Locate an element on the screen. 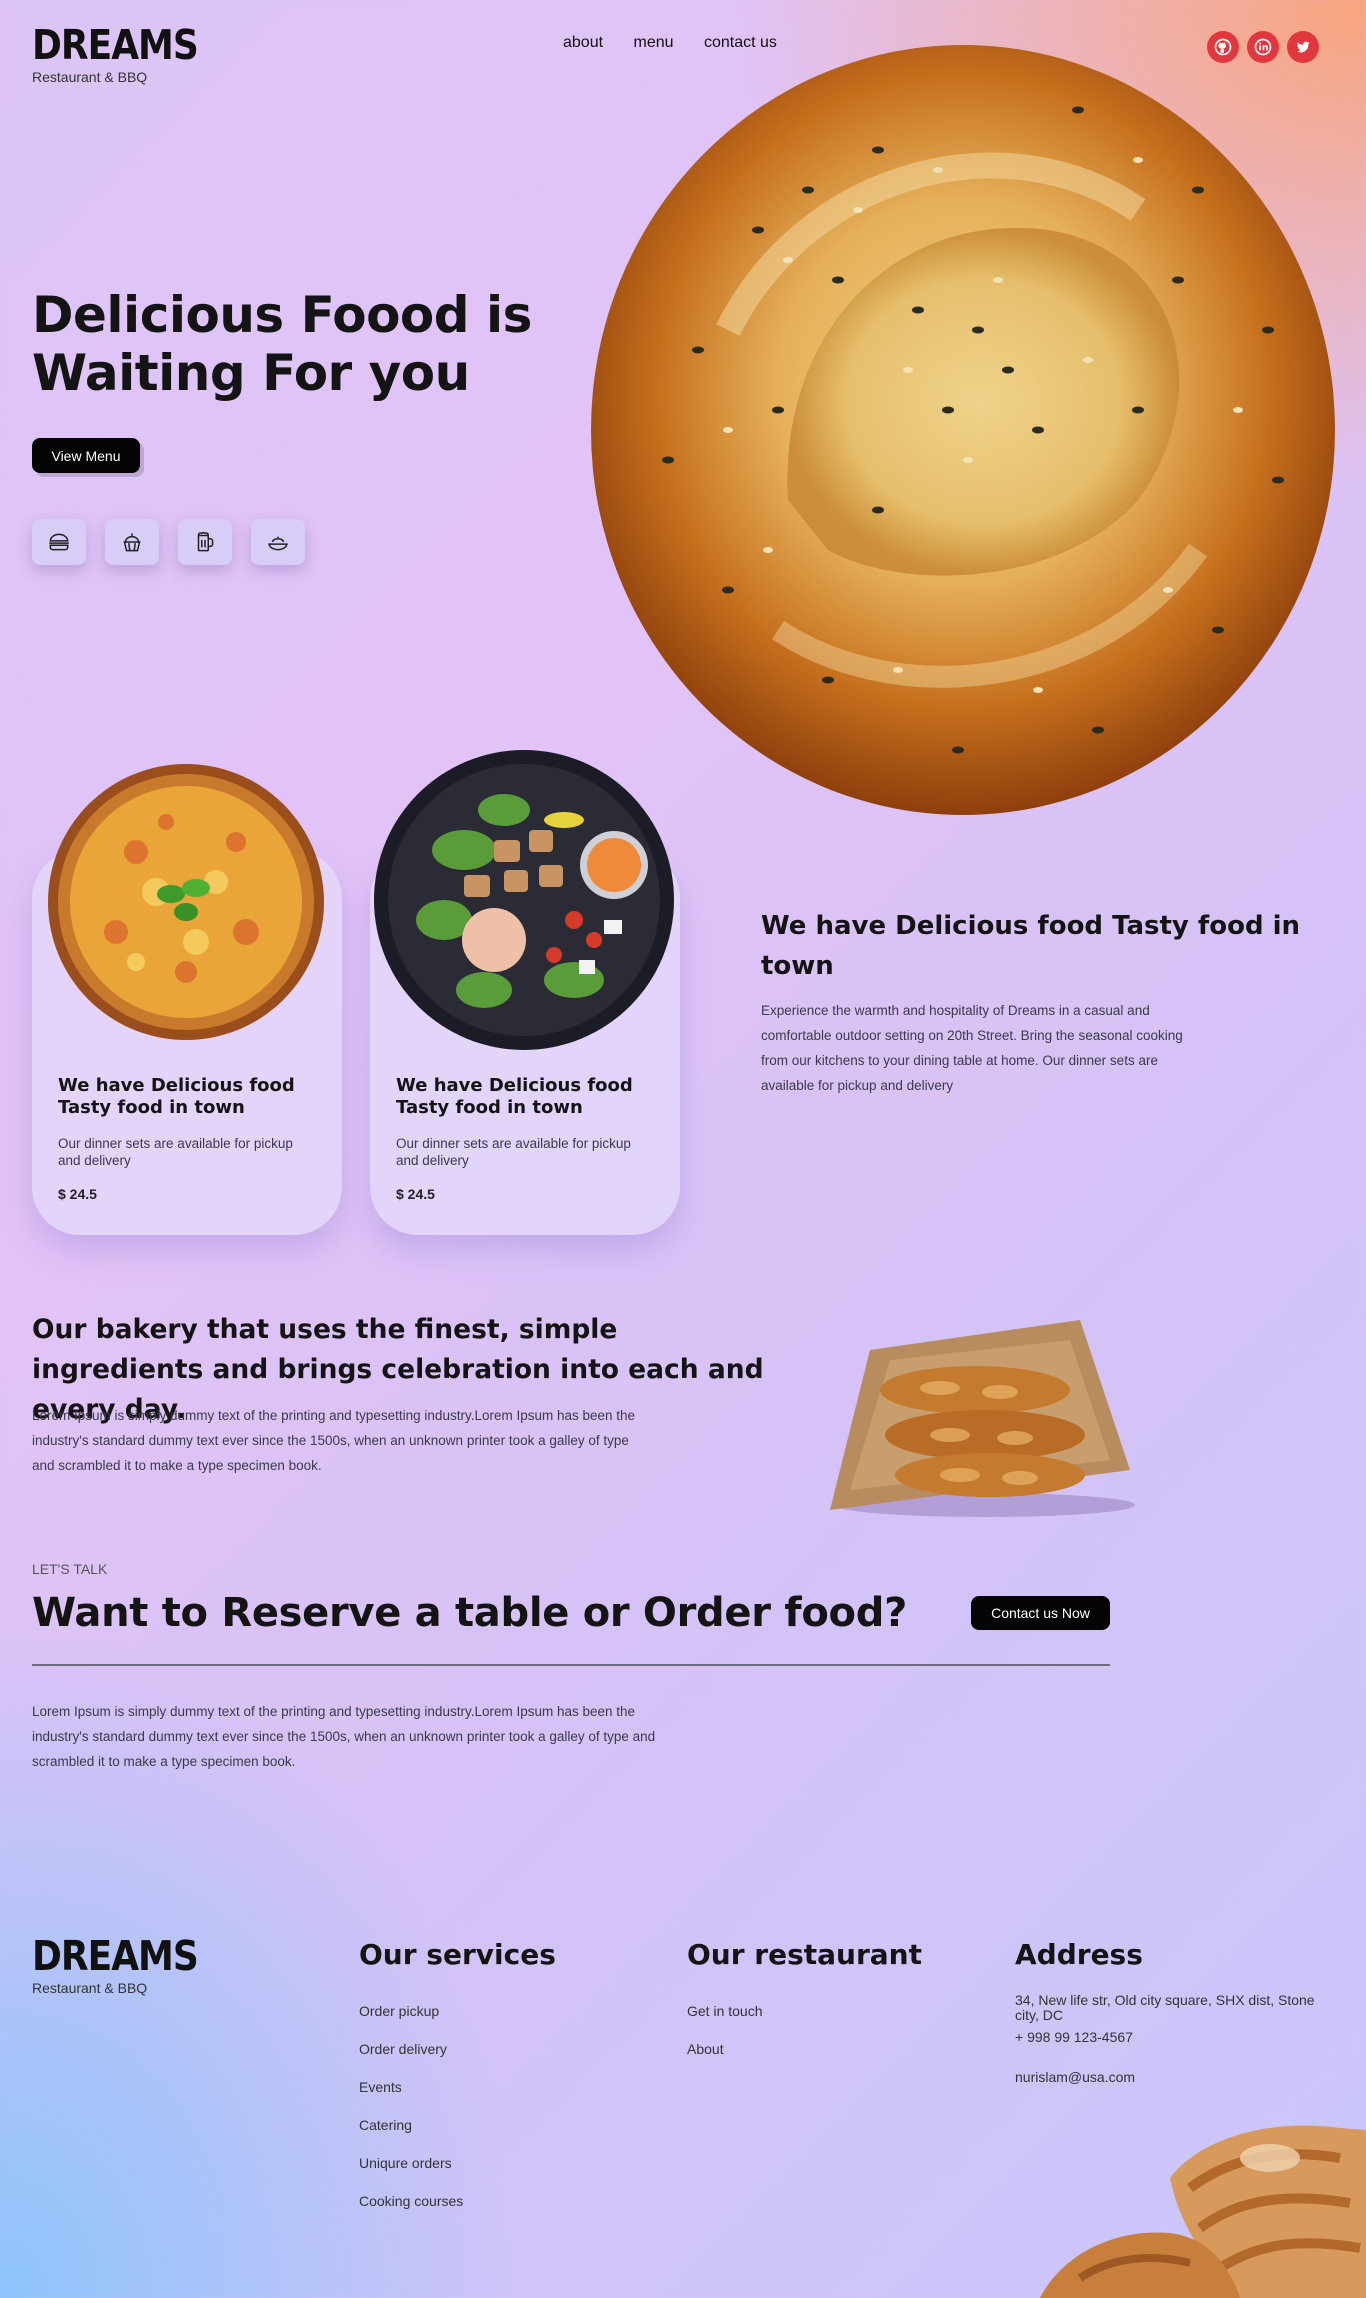 The height and width of the screenshot is (2298, 1366). footer-logo: DREAMS Restaurant & BBQ is located at coordinates (115, 1964).